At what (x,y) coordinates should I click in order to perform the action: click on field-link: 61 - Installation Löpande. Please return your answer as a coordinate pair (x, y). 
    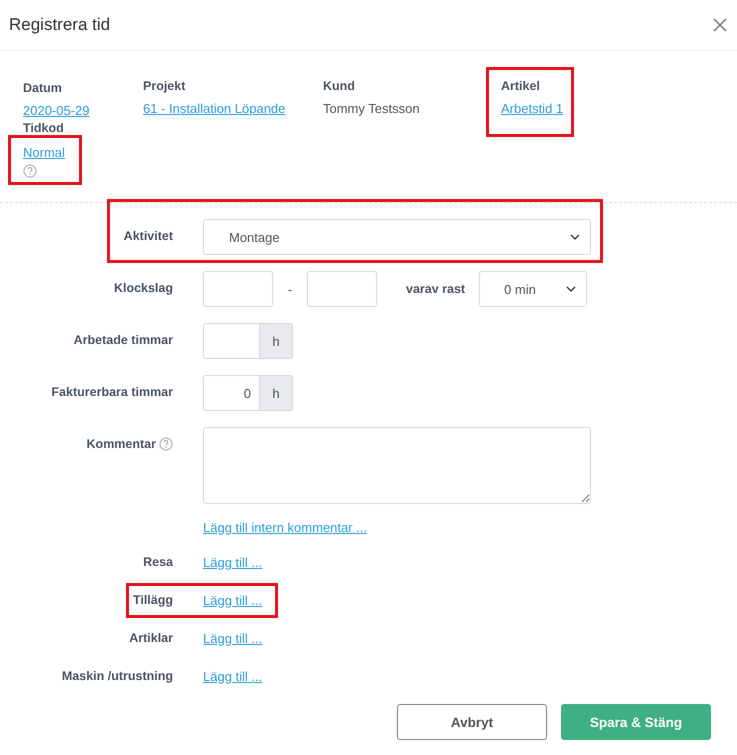
    Looking at the image, I should click on (214, 109).